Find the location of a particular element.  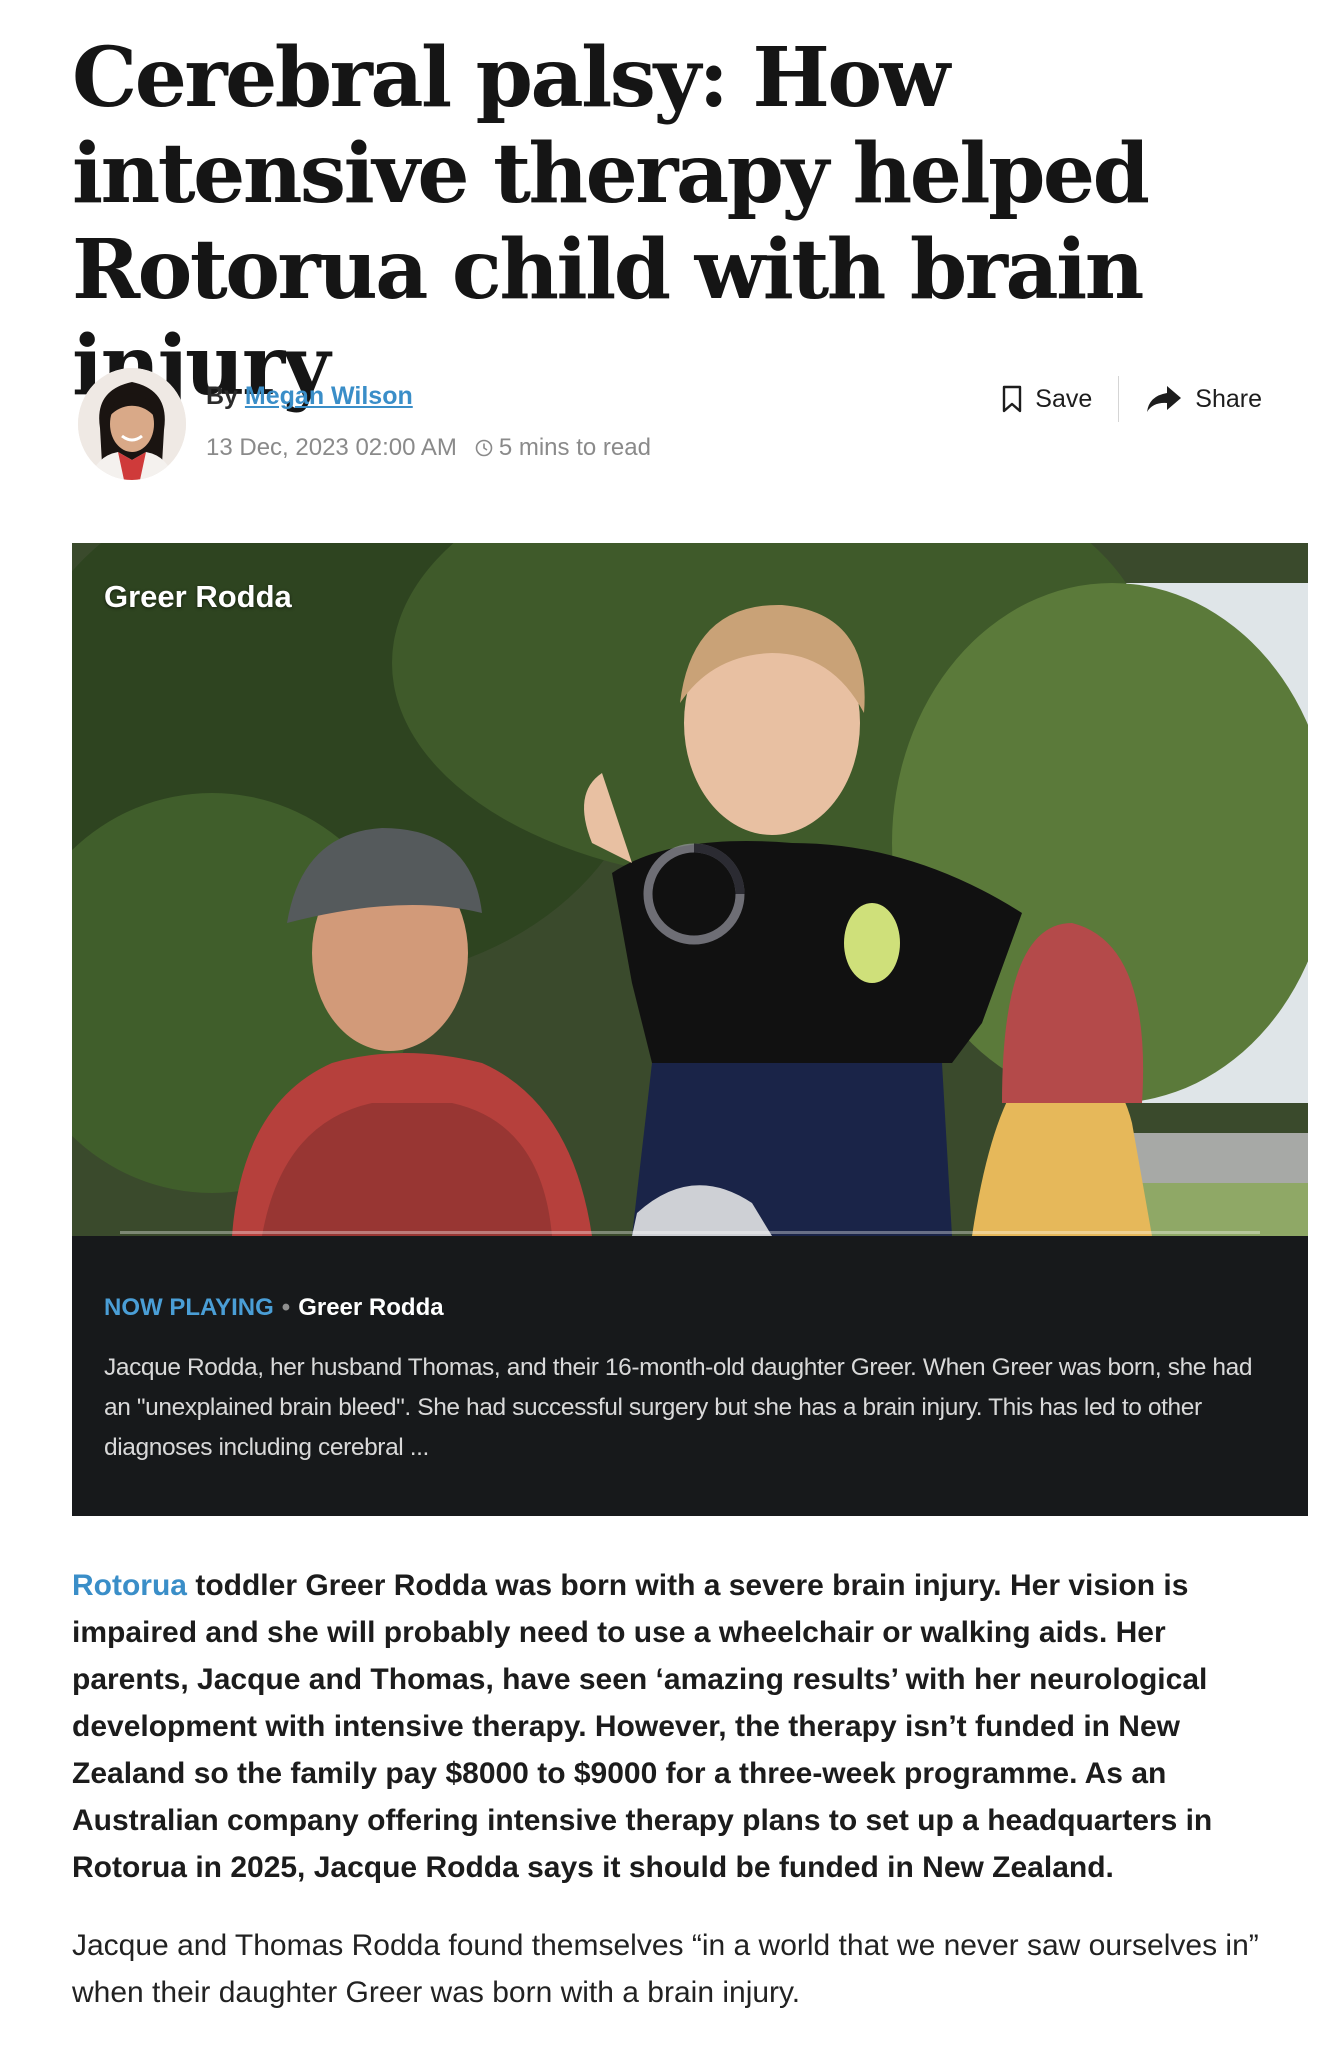

share-button: Share is located at coordinates (1203, 399).